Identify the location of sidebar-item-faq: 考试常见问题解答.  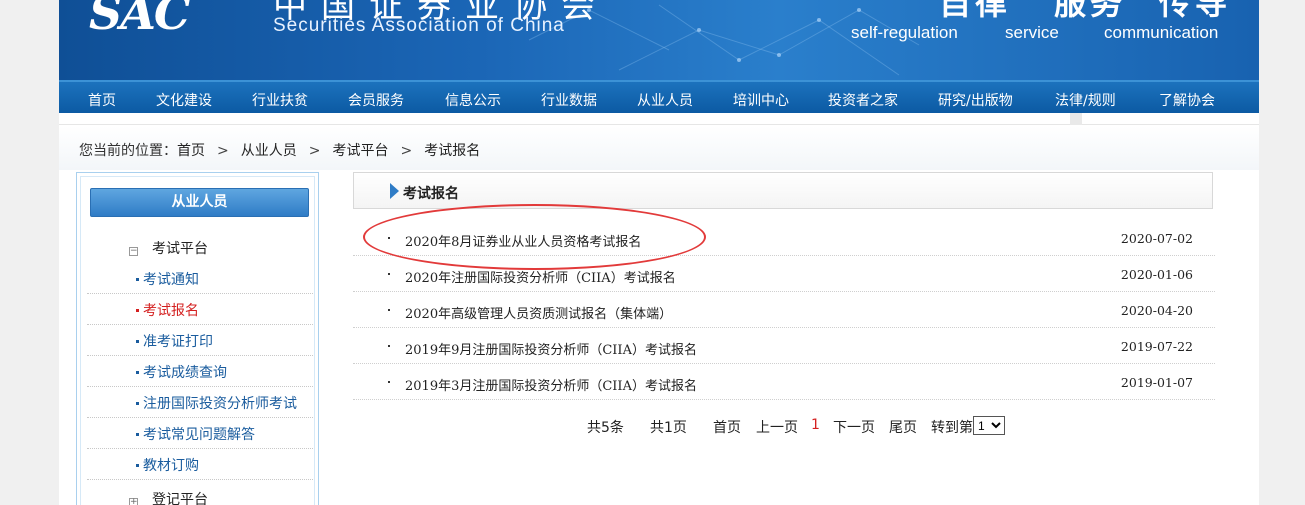
(200, 433).